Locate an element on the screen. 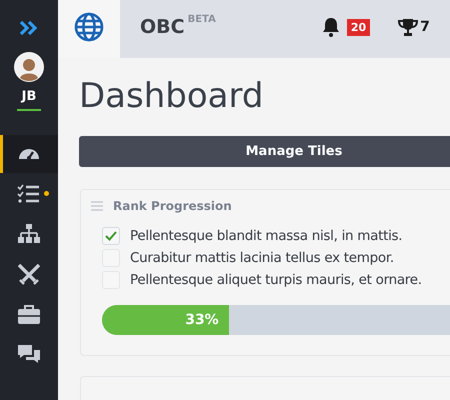 Image resolution: width=450 pixels, height=400 pixels. card-title: Rank Progression is located at coordinates (172, 206).